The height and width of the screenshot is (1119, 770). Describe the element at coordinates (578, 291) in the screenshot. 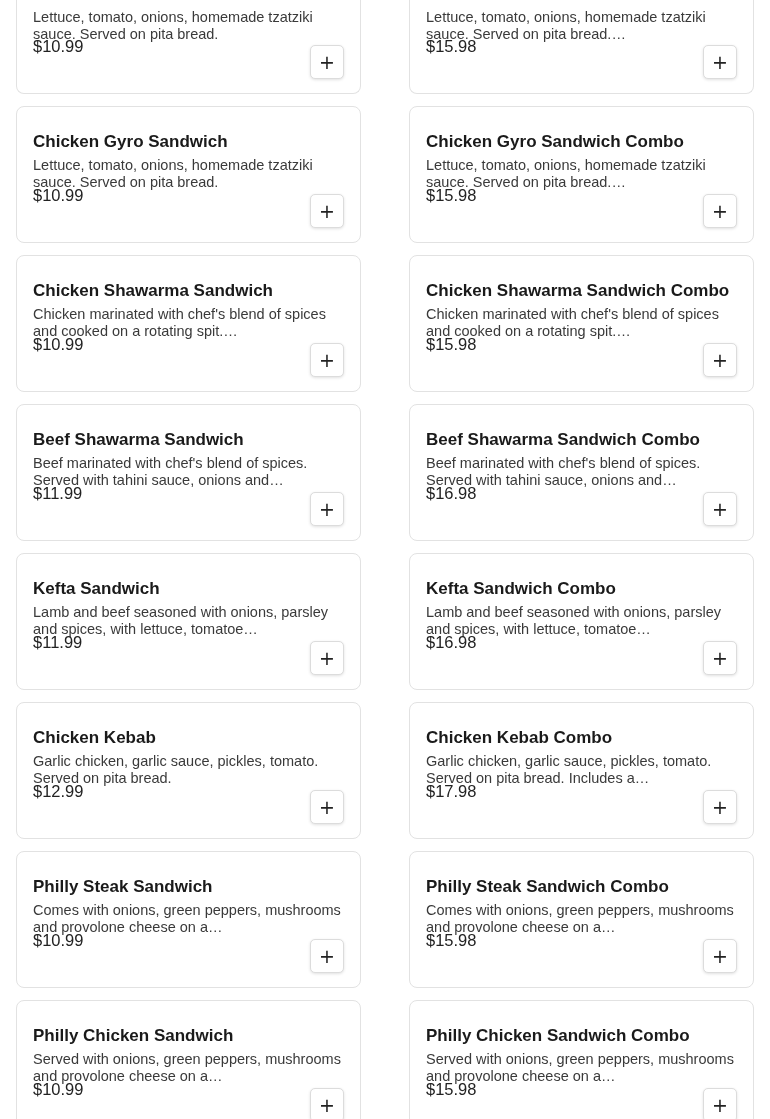

I see `item-title: Chicken Shawarma Sandwich Combo` at that location.